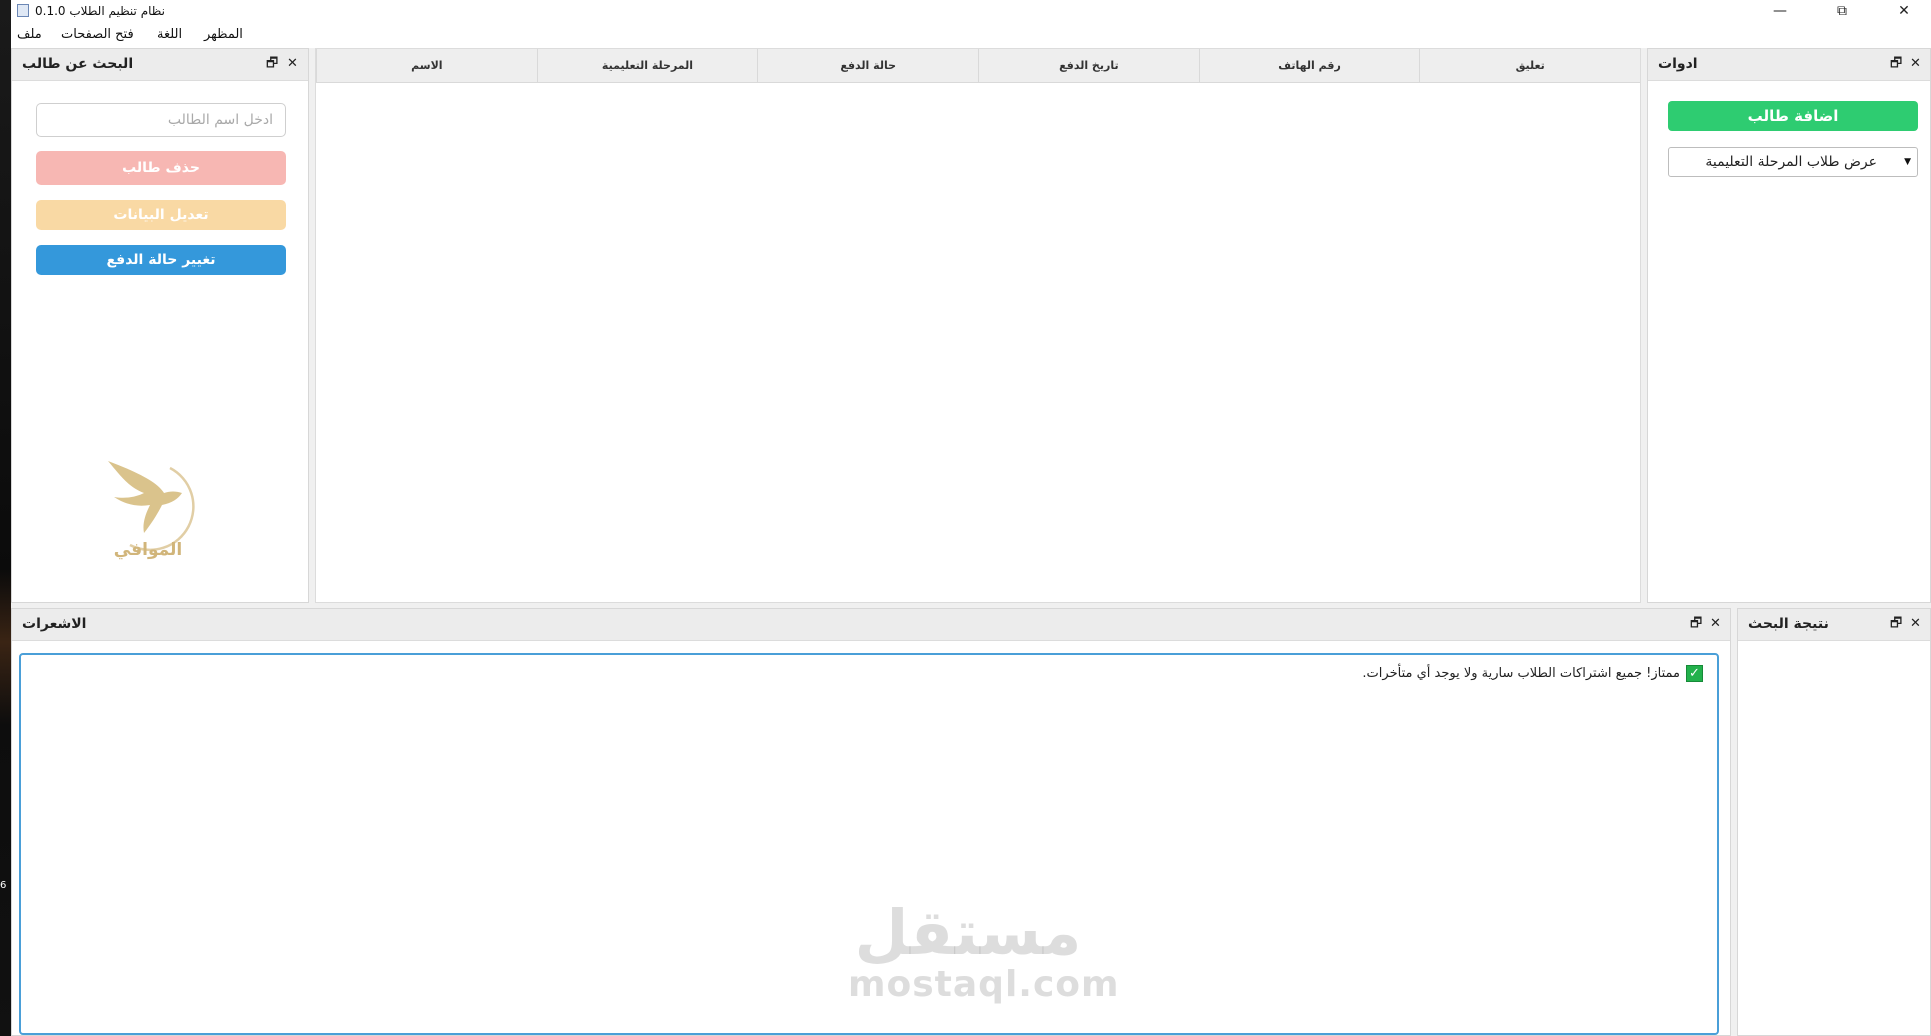 The height and width of the screenshot is (1036, 1931). What do you see at coordinates (160, 65) in the screenshot?
I see `search-panel-header: ✕ 🗗 البحث عن طالب` at bounding box center [160, 65].